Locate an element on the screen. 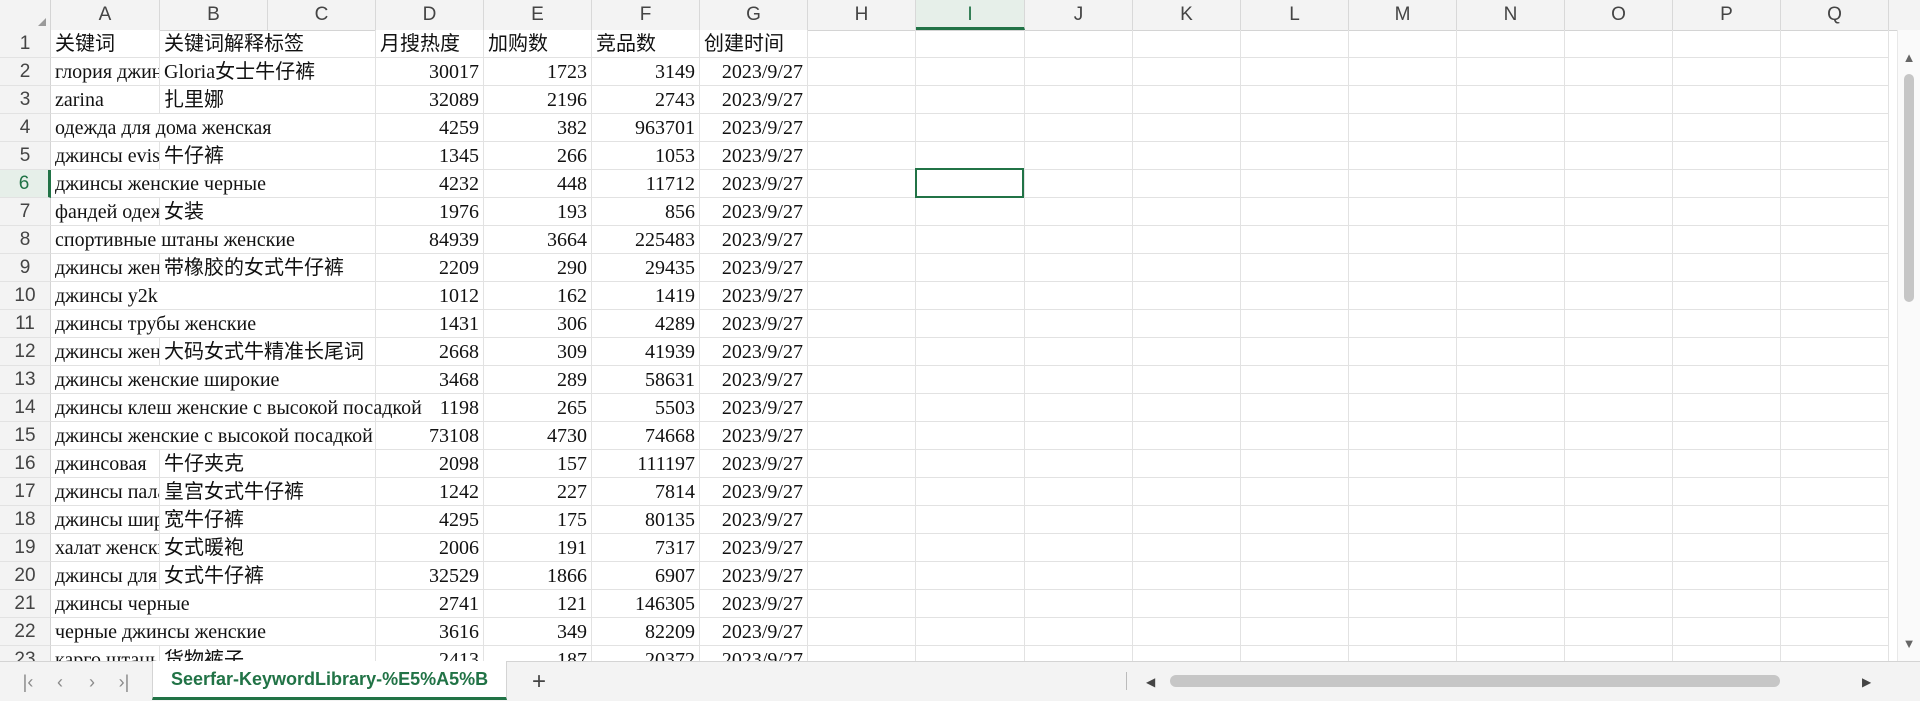 Image resolution: width=1920 pixels, height=702 pixels. cell-m4 is located at coordinates (1403, 128).